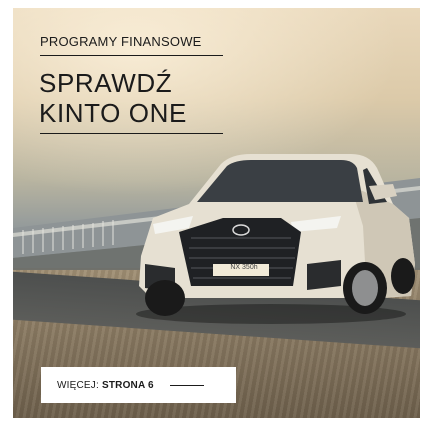 The width and height of the screenshot is (434, 421). What do you see at coordinates (186, 385) in the screenshot?
I see `cta-line-decoration` at bounding box center [186, 385].